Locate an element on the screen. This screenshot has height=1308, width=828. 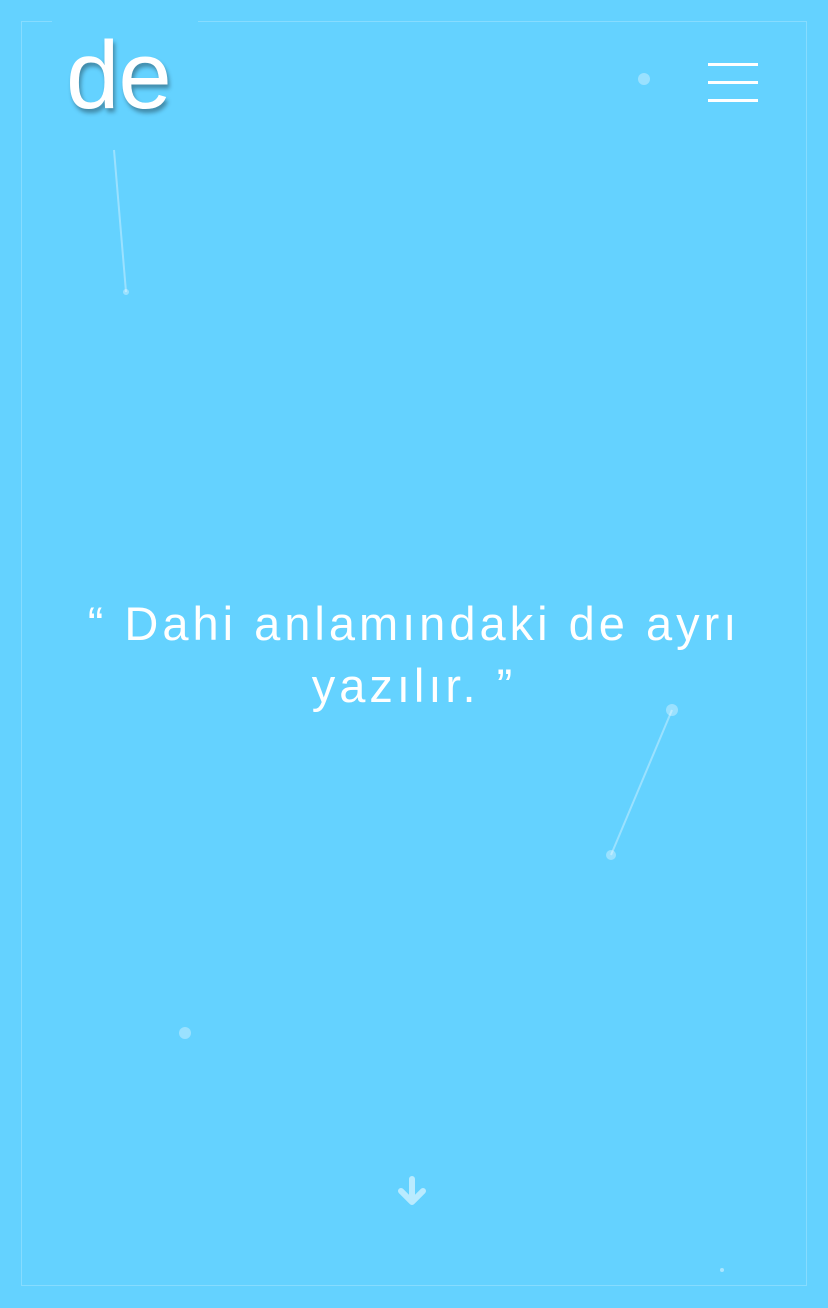
hero-quote: “ Dahi anlamındaki de ayrı yazılır. ” is located at coordinates (414, 654).